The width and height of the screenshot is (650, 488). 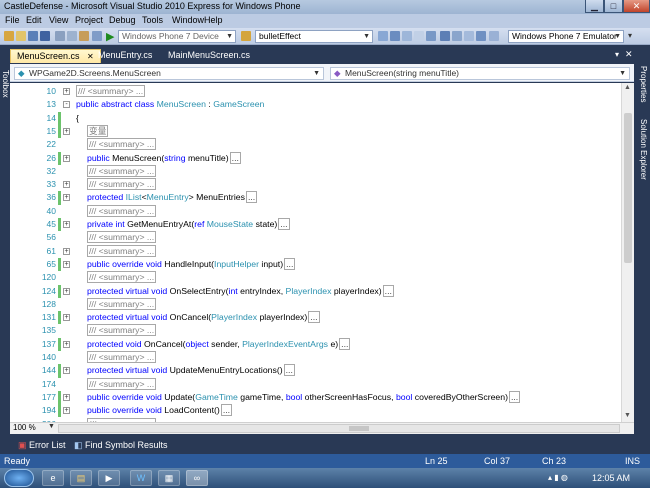 I want to click on copy-icon, so click(x=72, y=36).